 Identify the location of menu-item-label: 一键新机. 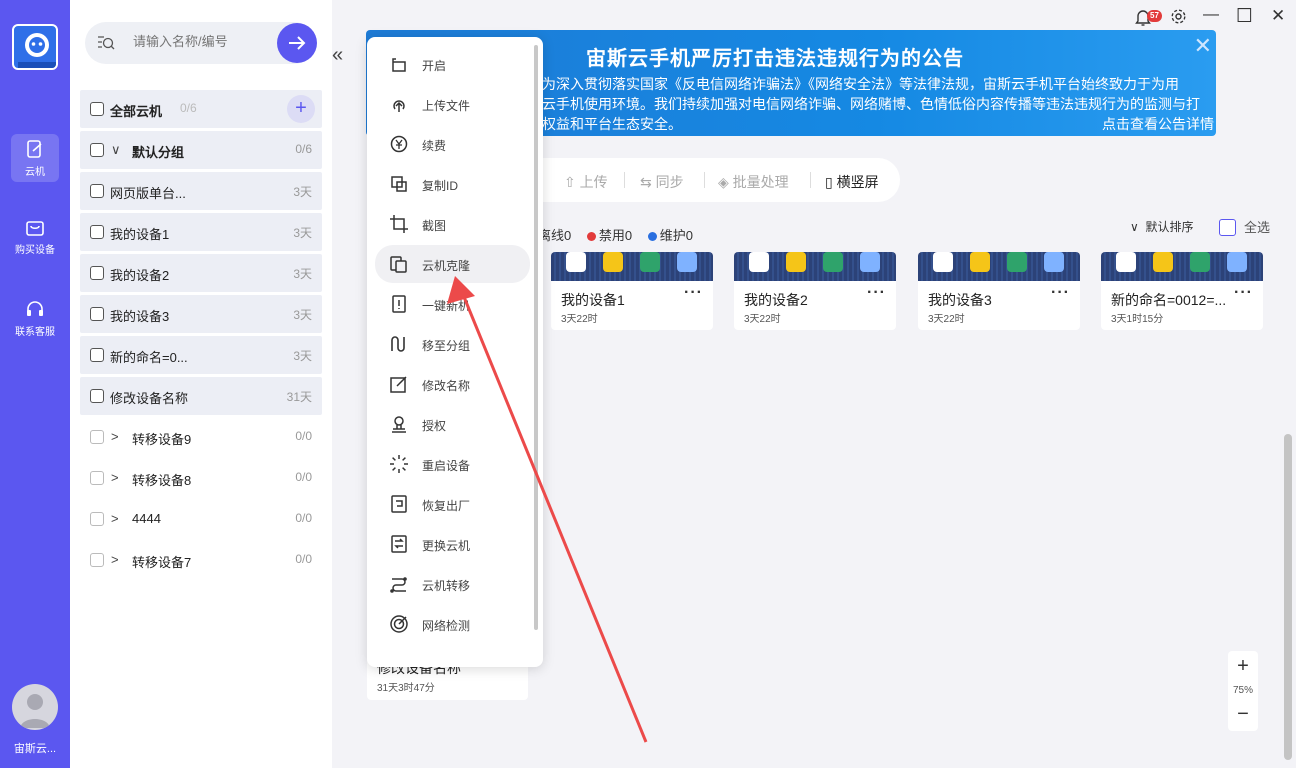
(446, 306).